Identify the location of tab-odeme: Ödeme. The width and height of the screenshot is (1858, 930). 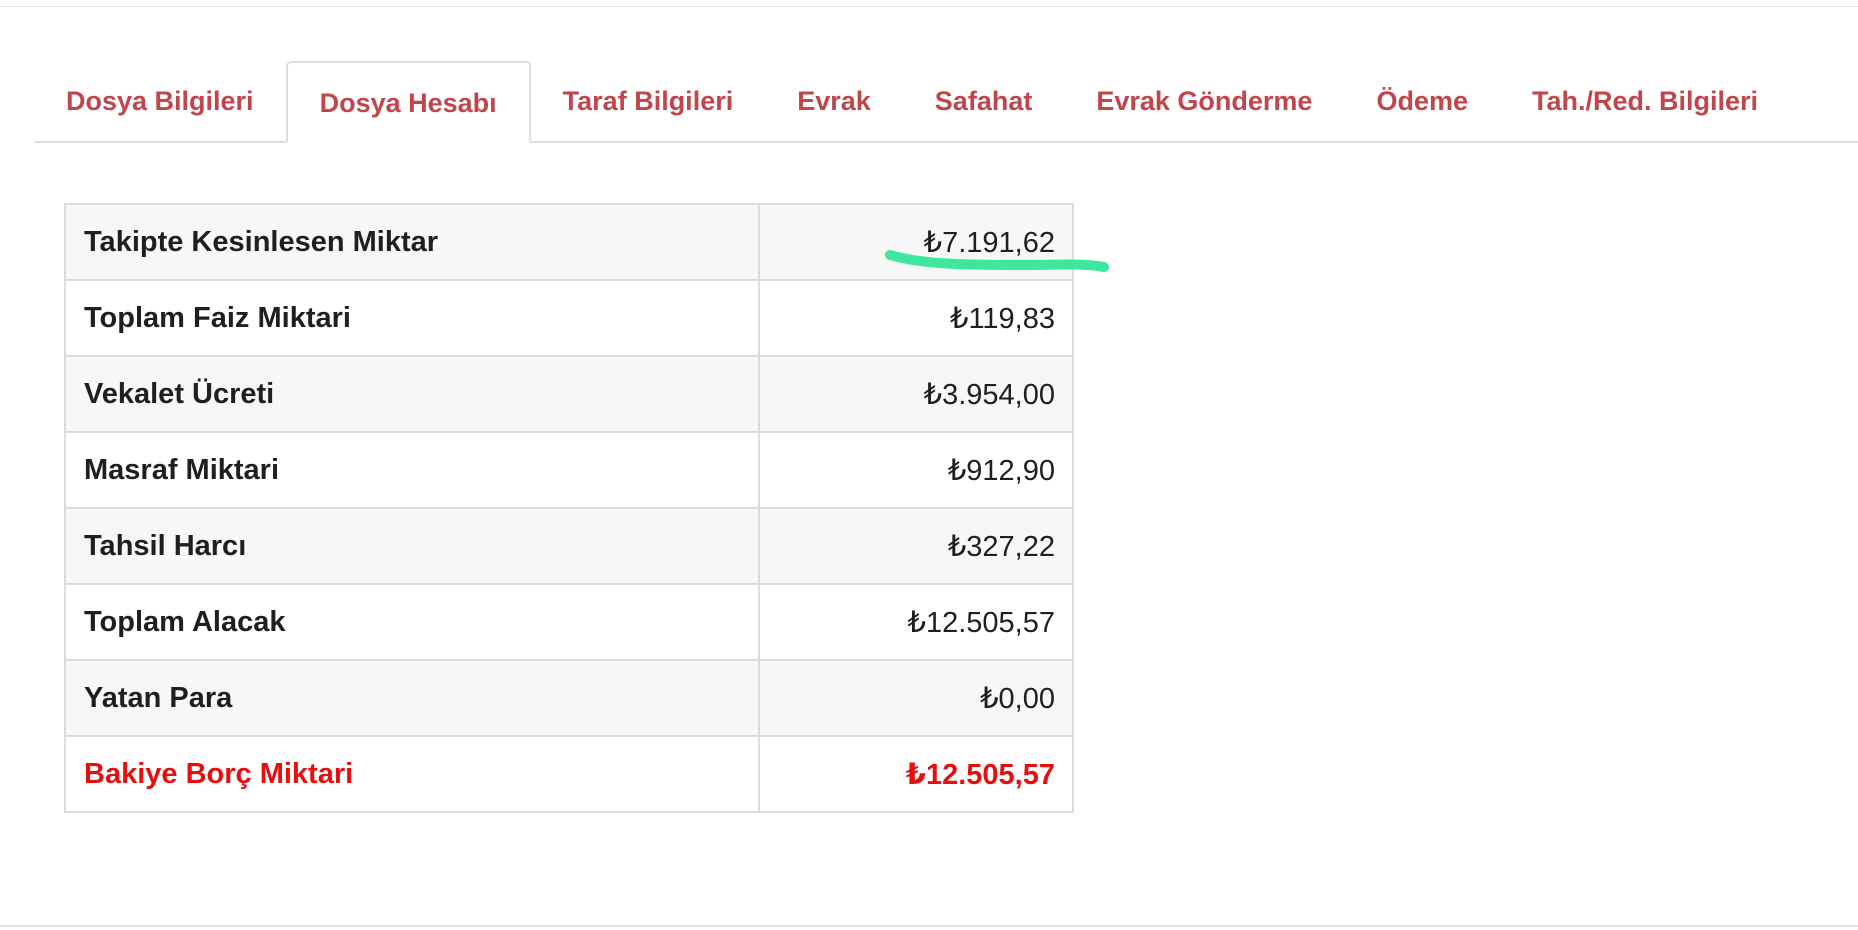
(1422, 101).